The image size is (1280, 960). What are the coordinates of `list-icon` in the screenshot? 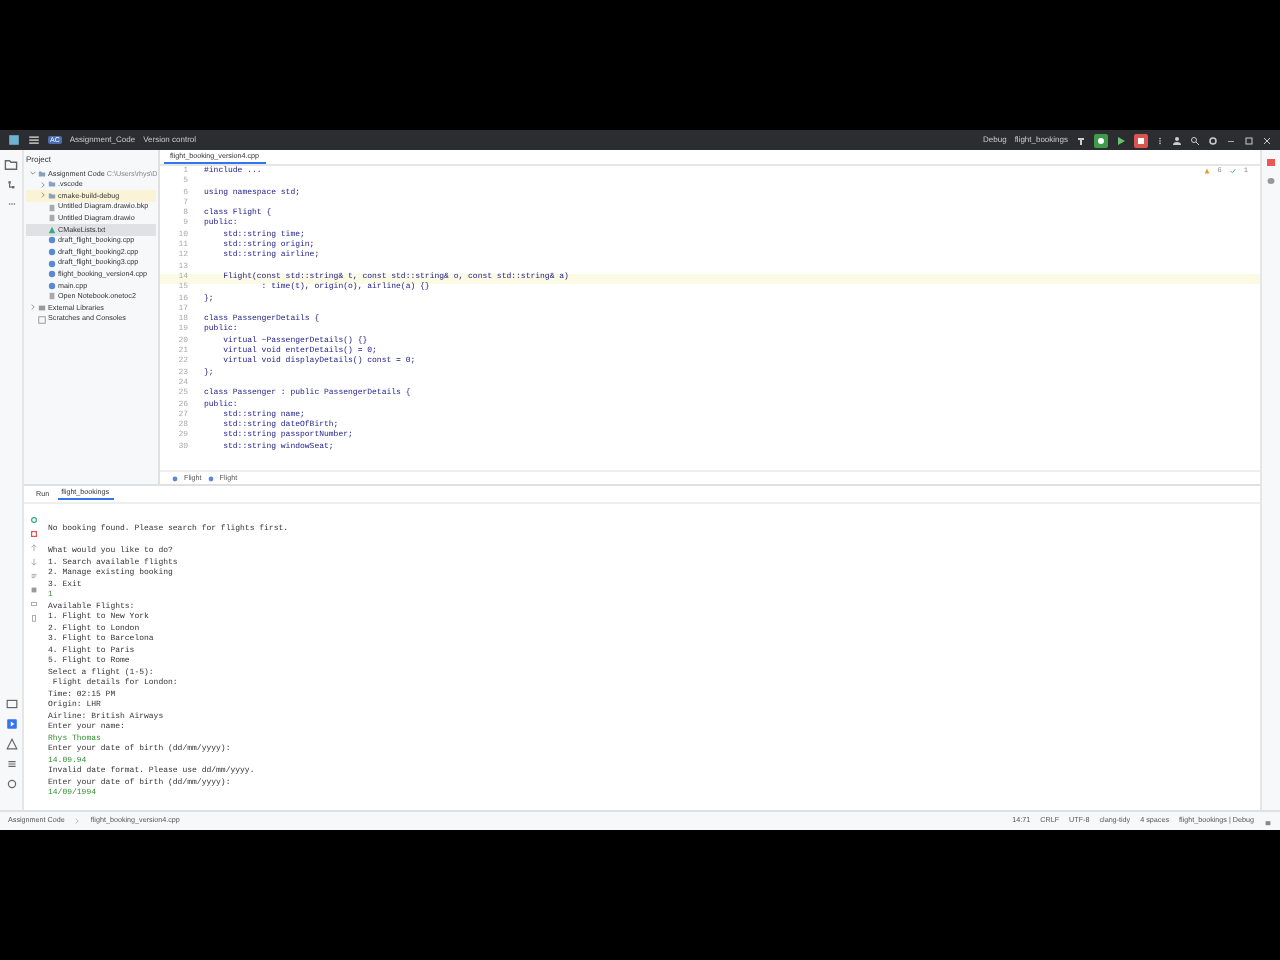 It's located at (11, 764).